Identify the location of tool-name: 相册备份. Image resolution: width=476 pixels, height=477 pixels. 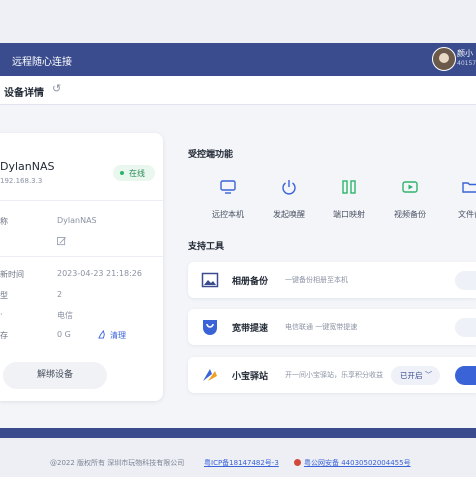
(250, 282).